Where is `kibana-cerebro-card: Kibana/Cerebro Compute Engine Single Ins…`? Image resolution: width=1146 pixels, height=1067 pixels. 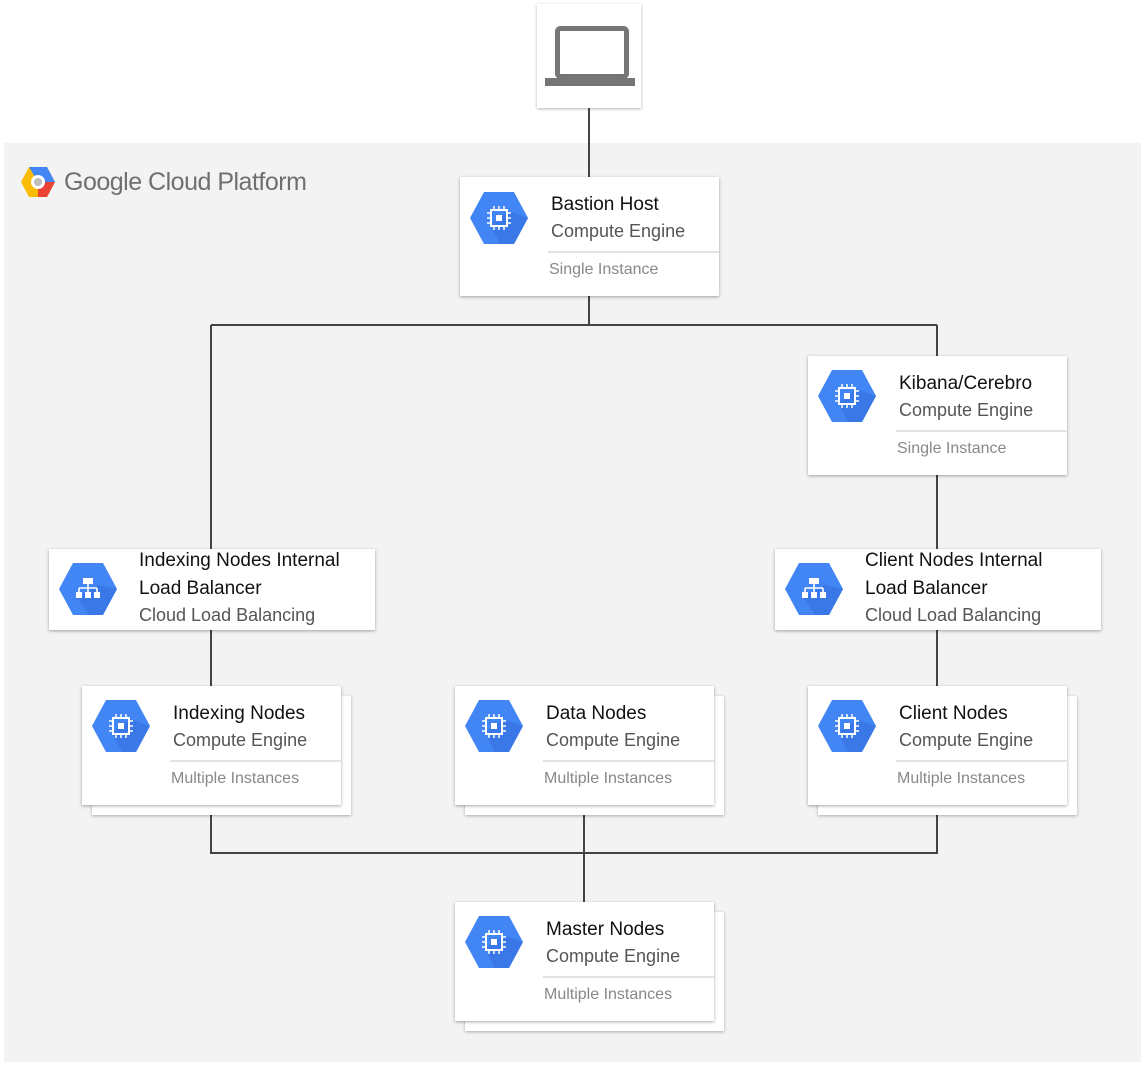 kibana-cerebro-card: Kibana/Cerebro Compute Engine Single Ins… is located at coordinates (937, 415).